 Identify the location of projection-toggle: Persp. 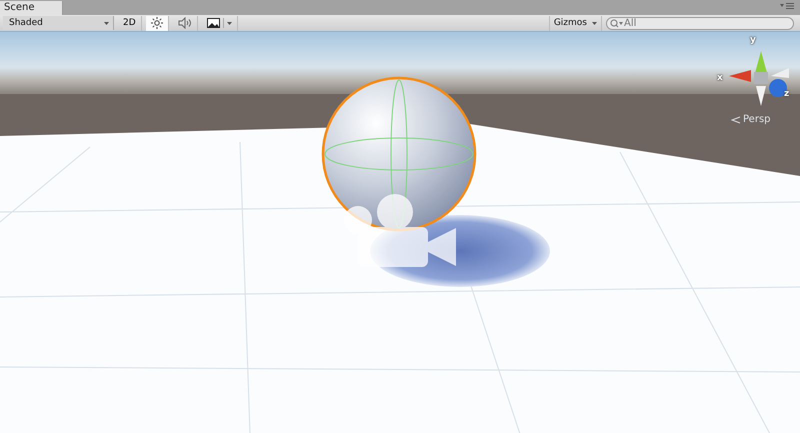
(750, 119).